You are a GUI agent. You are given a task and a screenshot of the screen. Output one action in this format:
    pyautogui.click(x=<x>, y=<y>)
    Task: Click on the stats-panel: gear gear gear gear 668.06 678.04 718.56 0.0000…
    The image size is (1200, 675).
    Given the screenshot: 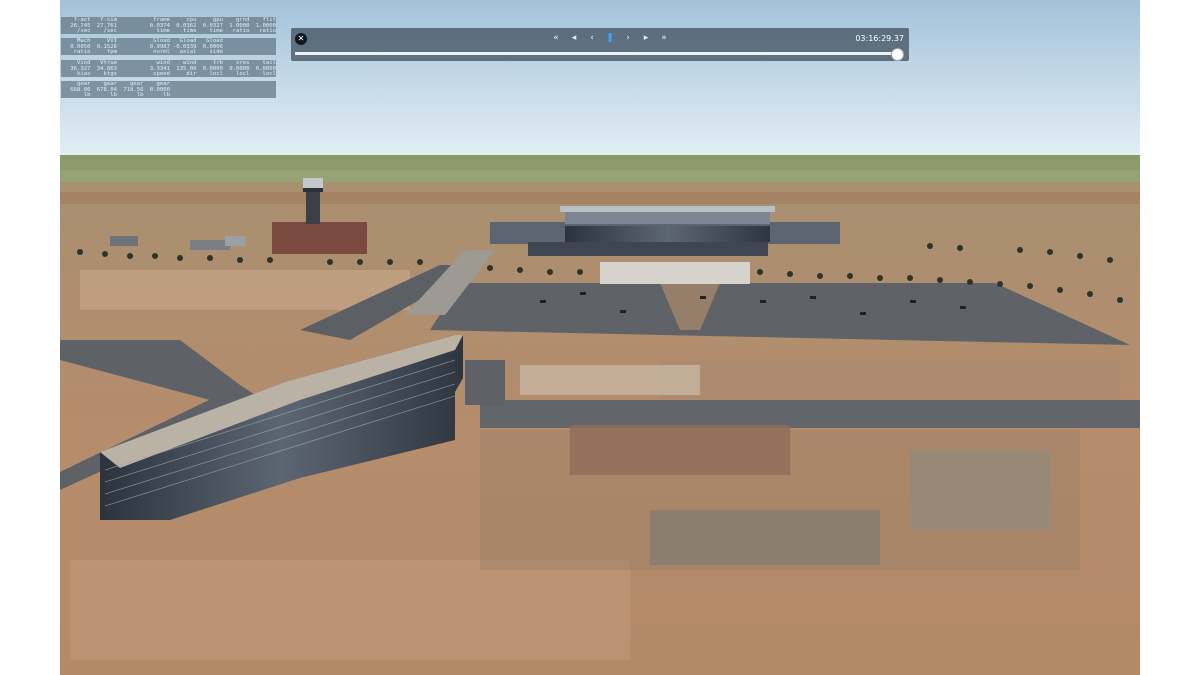 What is the action you would take?
    pyautogui.click(x=168, y=89)
    